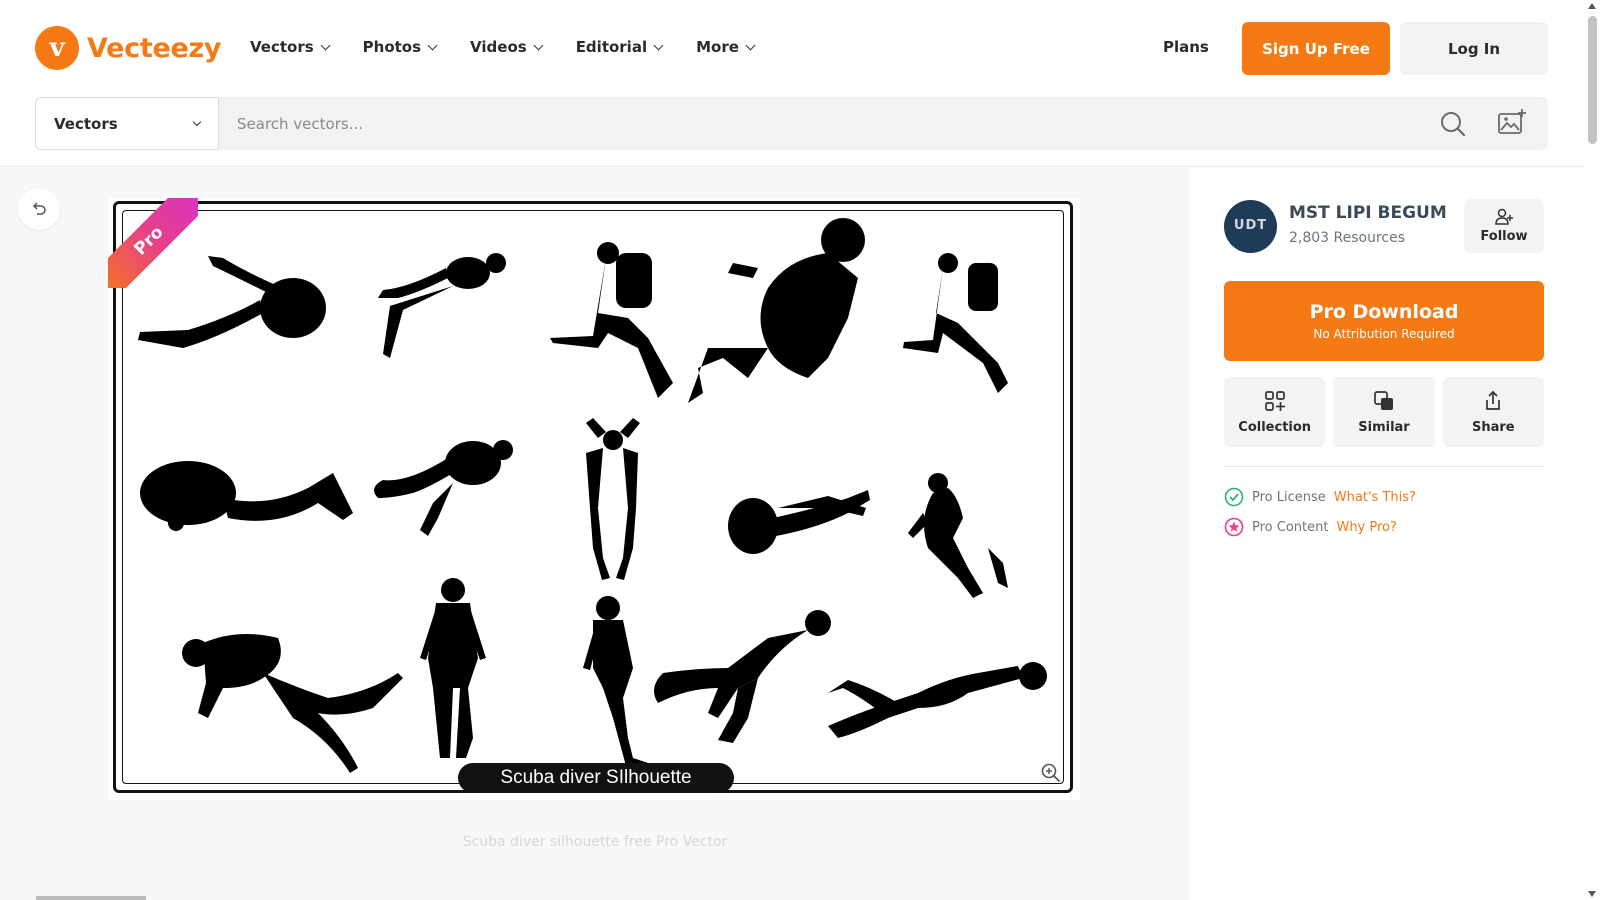  I want to click on plans-link: Plans, so click(1186, 47).